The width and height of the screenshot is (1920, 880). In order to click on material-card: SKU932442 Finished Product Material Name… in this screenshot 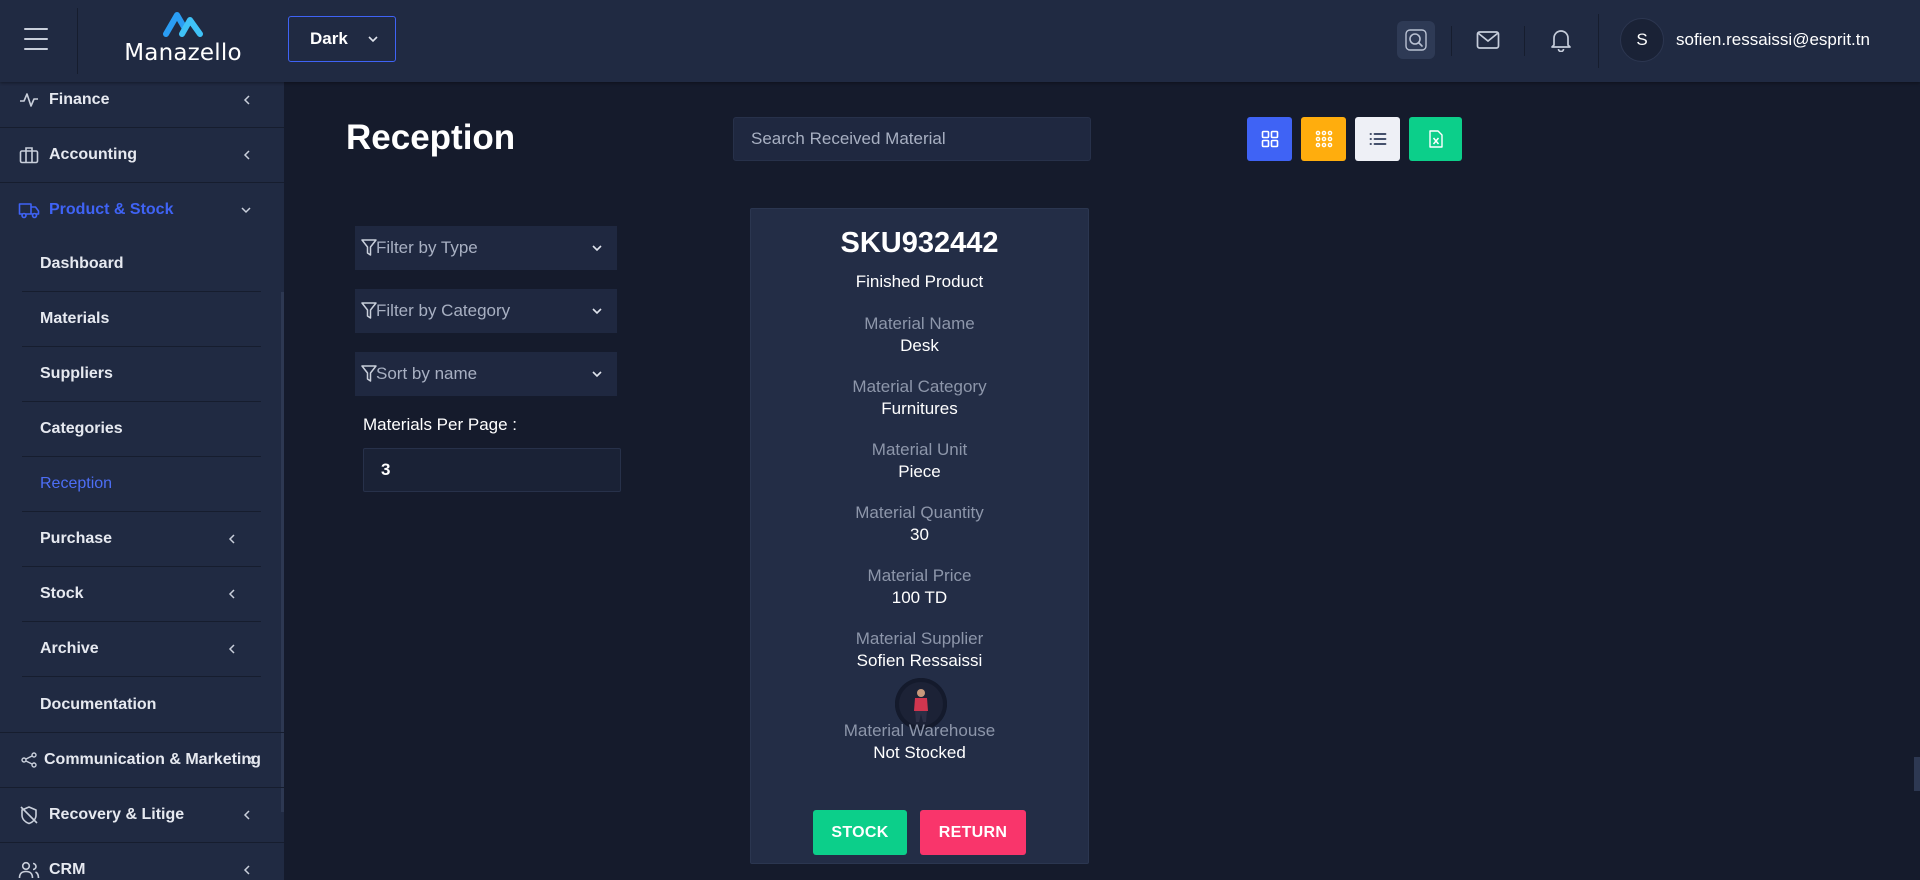, I will do `click(919, 536)`.